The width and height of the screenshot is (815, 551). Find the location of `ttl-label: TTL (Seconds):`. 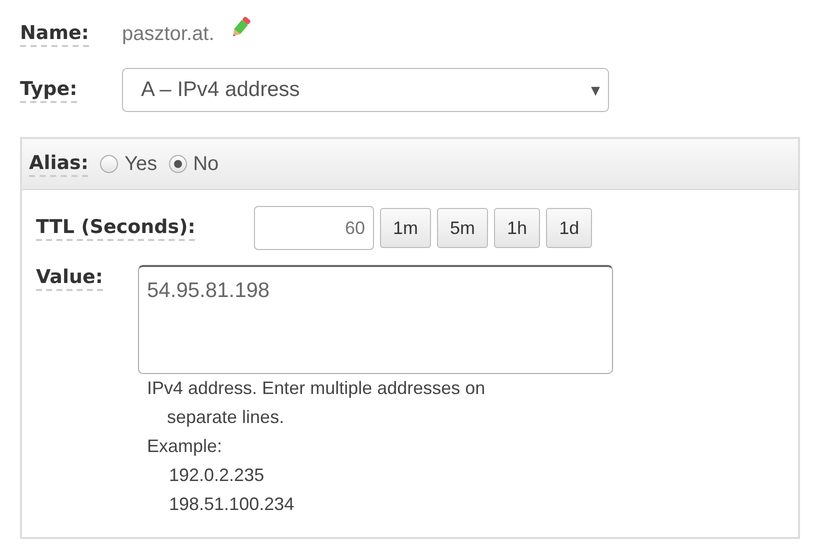

ttl-label: TTL (Seconds): is located at coordinates (116, 228).